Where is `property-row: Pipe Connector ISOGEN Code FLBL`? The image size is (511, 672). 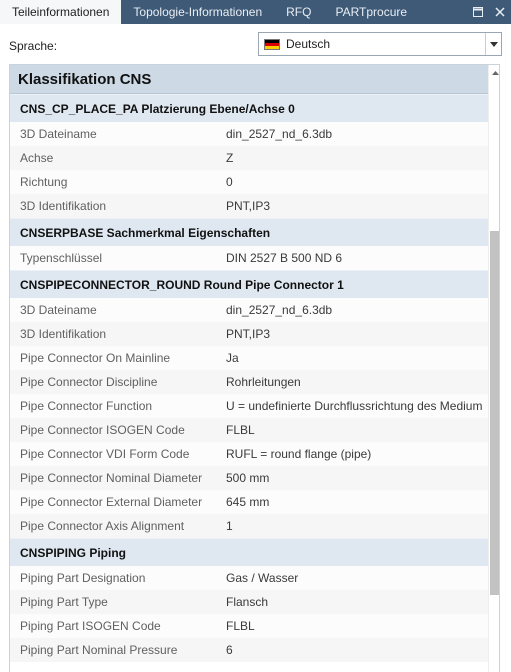
property-row: Pipe Connector ISOGEN Code FLBL is located at coordinates (249, 430).